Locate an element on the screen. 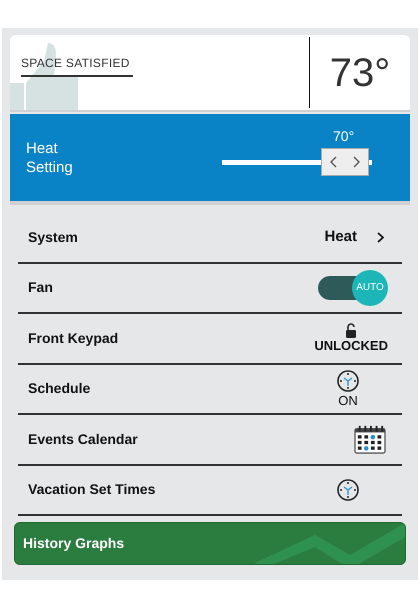 This screenshot has height=610, width=420. history-graphs-button: History Graphs is located at coordinates (210, 543).